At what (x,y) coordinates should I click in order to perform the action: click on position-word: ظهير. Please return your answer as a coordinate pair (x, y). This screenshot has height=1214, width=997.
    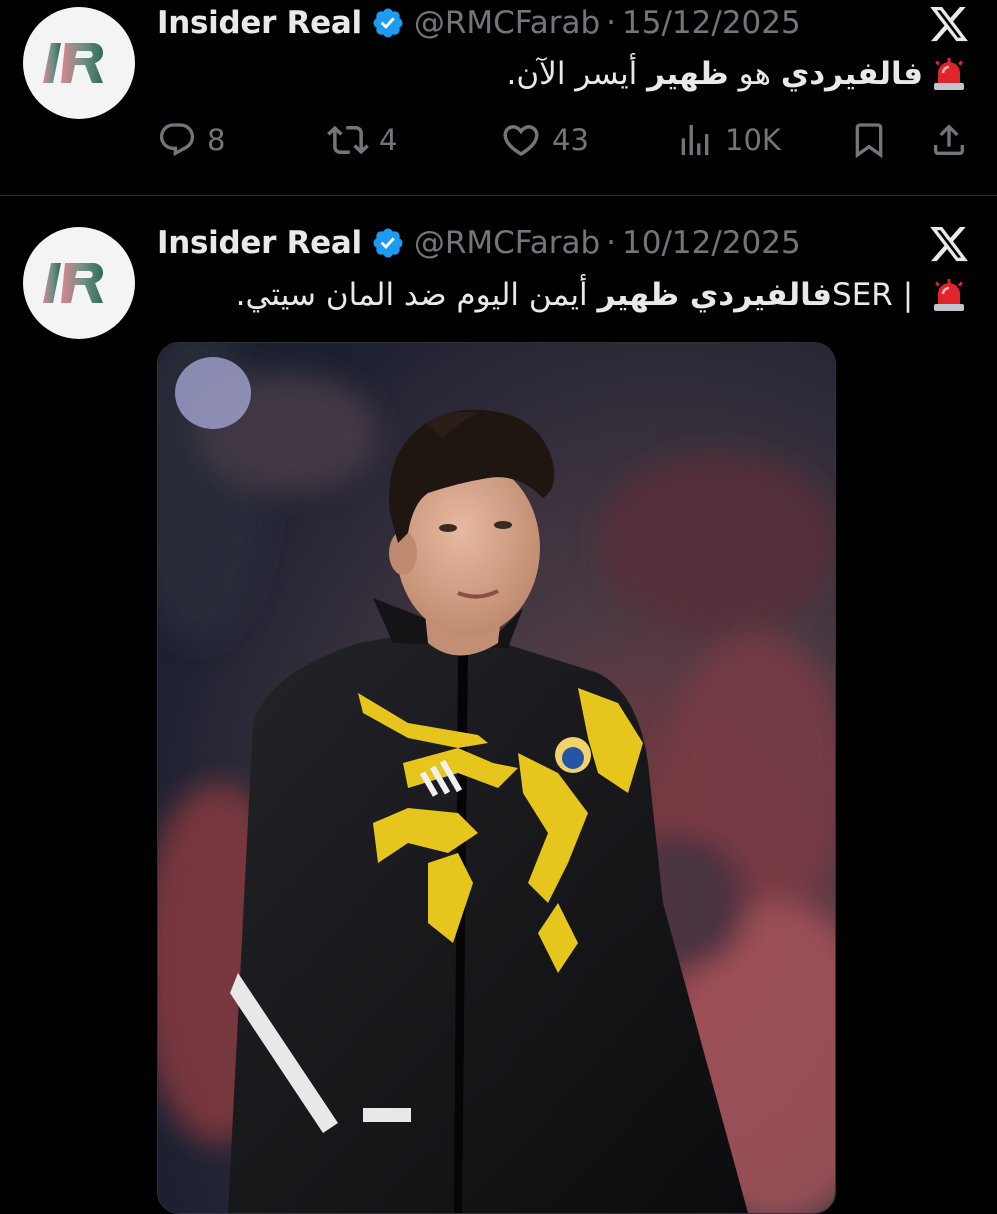
    Looking at the image, I should click on (688, 74).